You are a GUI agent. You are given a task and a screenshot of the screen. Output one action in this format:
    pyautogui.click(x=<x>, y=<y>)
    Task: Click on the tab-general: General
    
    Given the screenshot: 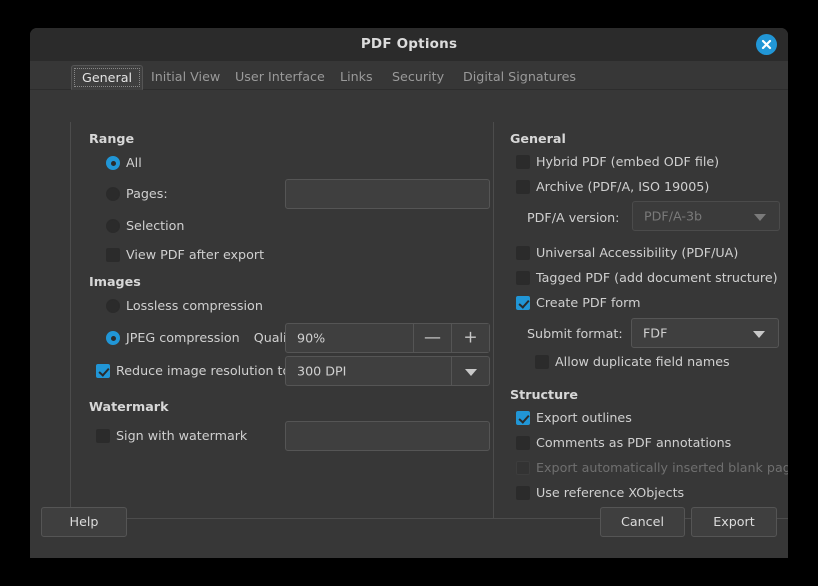 What is the action you would take?
    pyautogui.click(x=107, y=77)
    